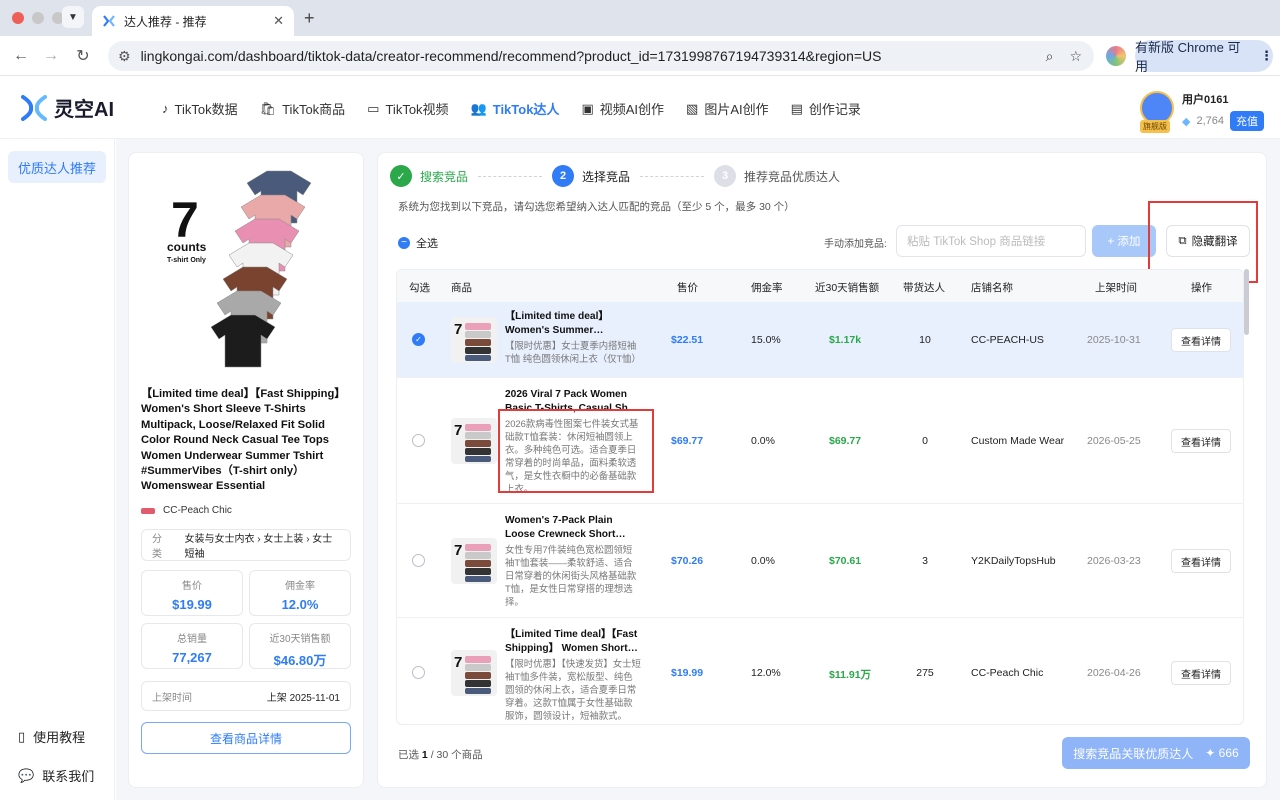  I want to click on logo: 灵空AI, so click(67, 107).